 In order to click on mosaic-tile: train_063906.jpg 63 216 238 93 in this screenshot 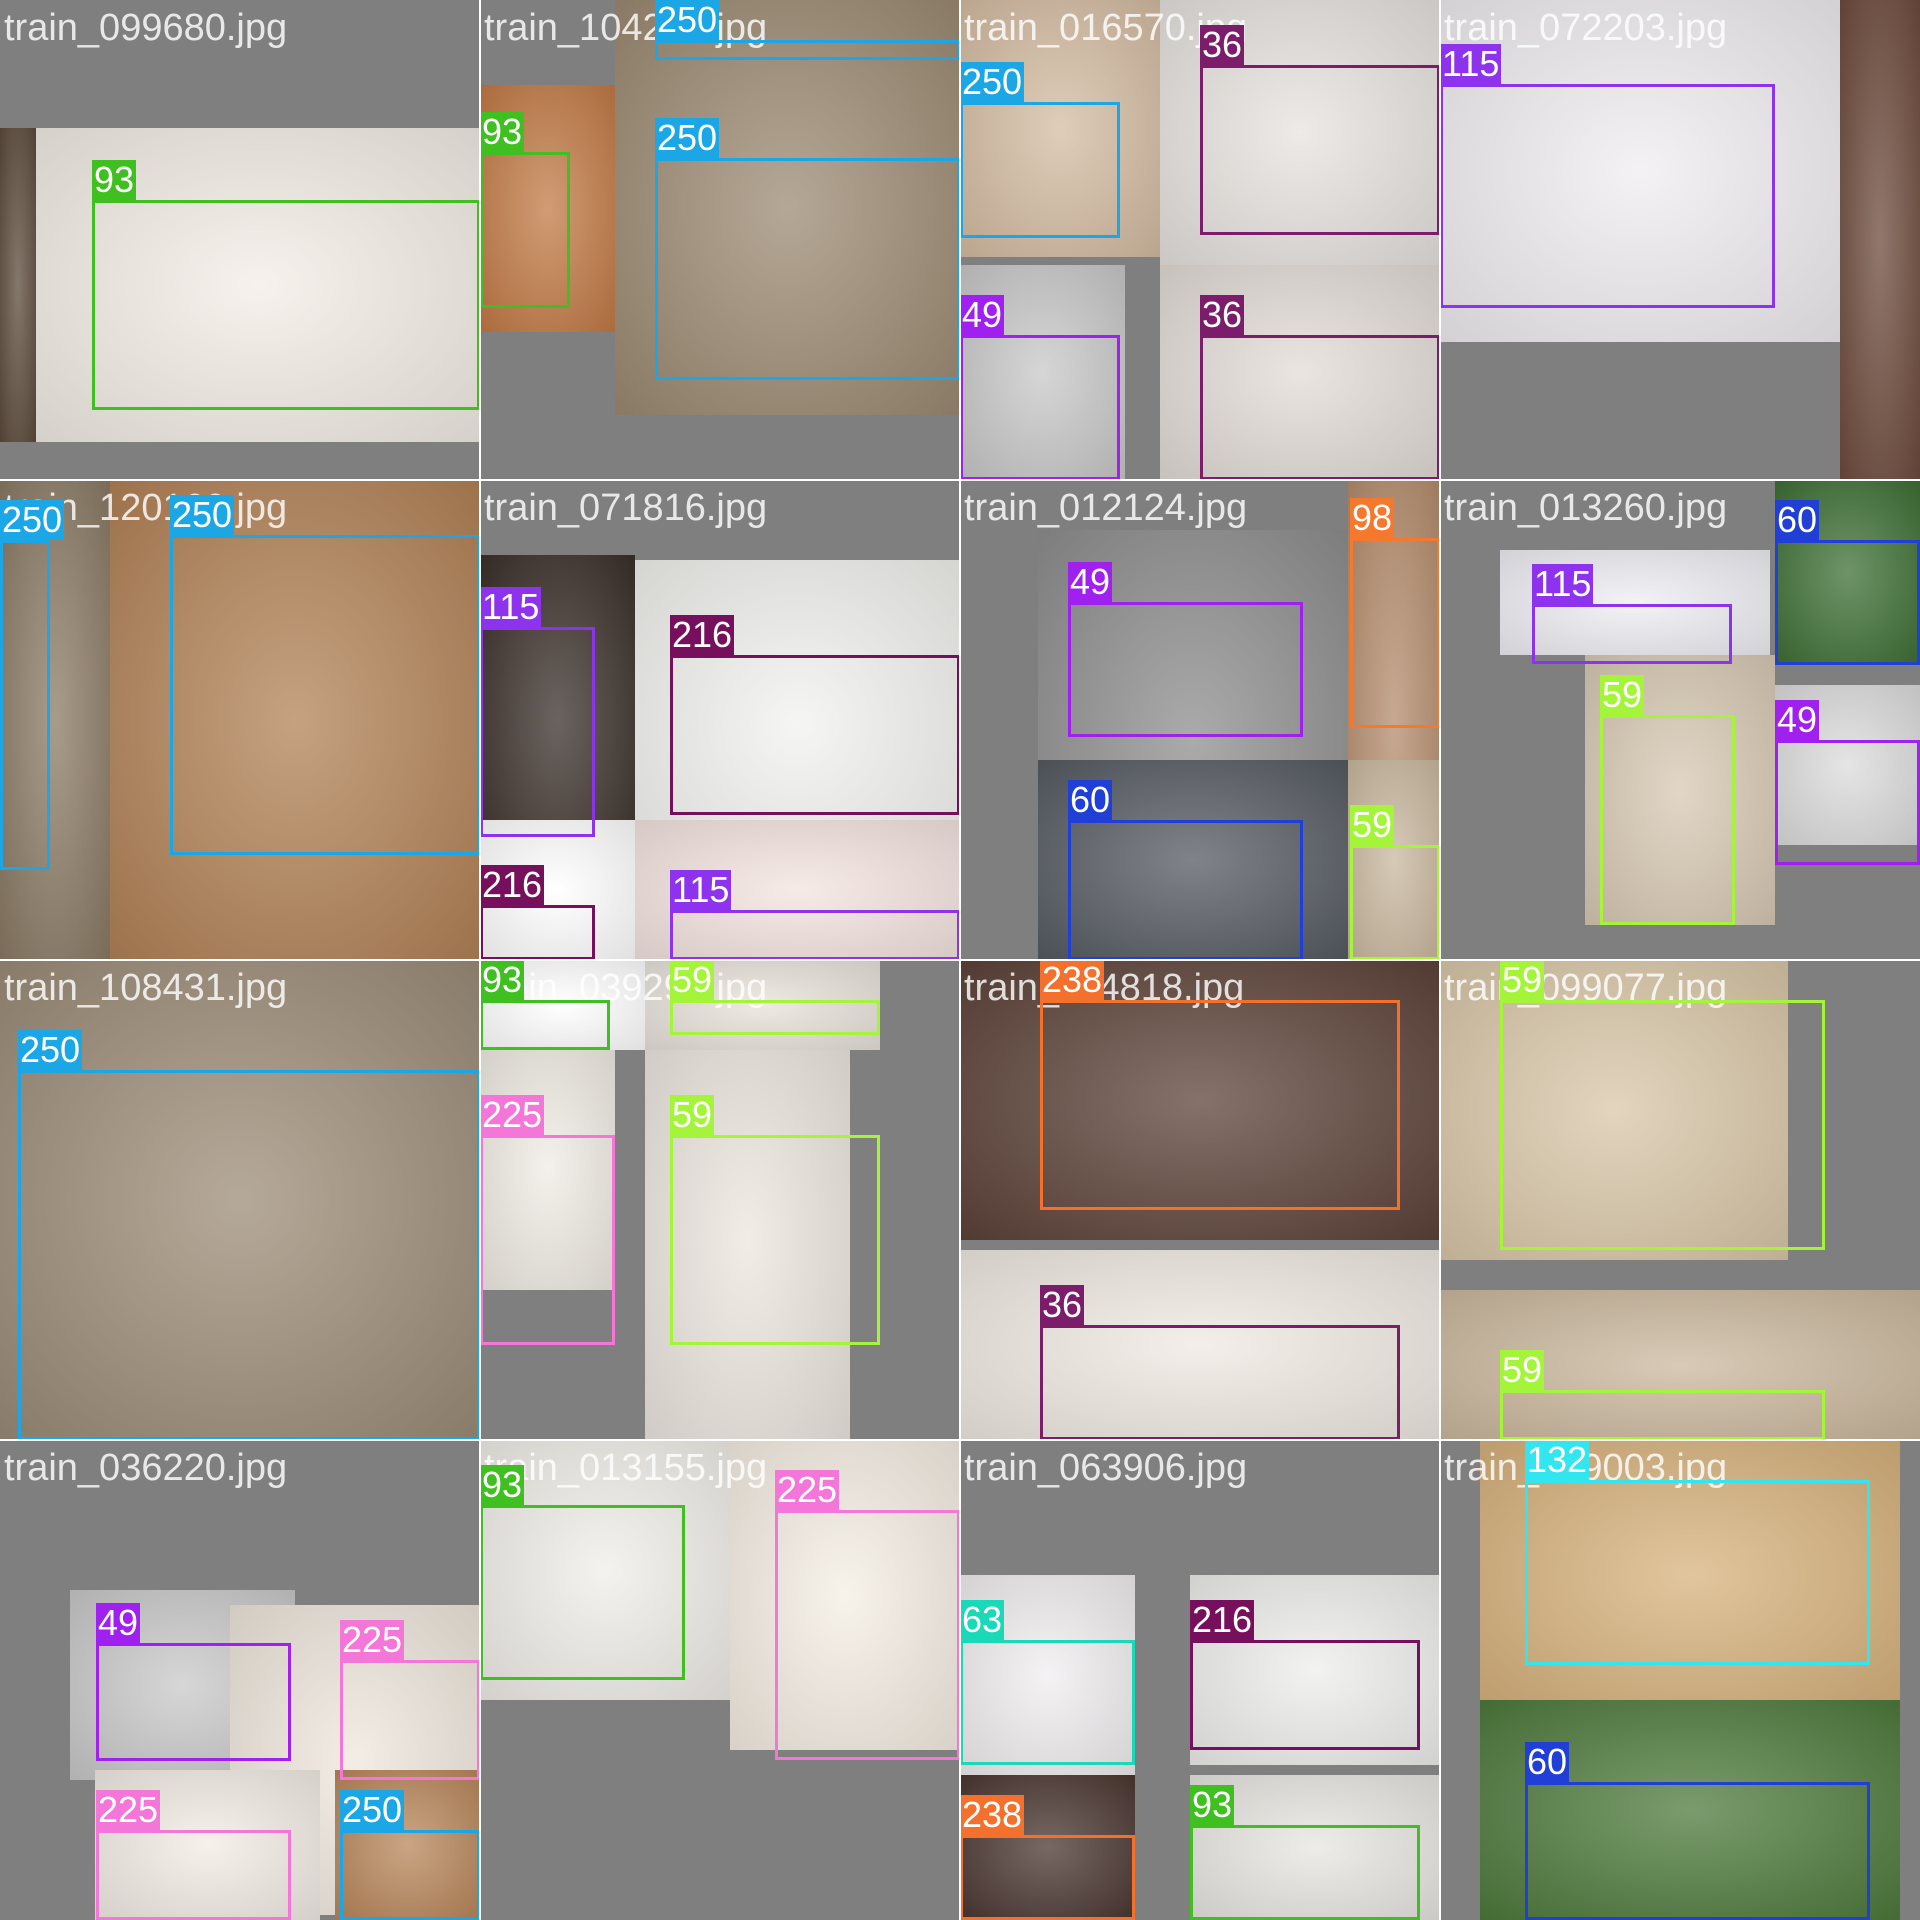, I will do `click(1200, 1680)`.